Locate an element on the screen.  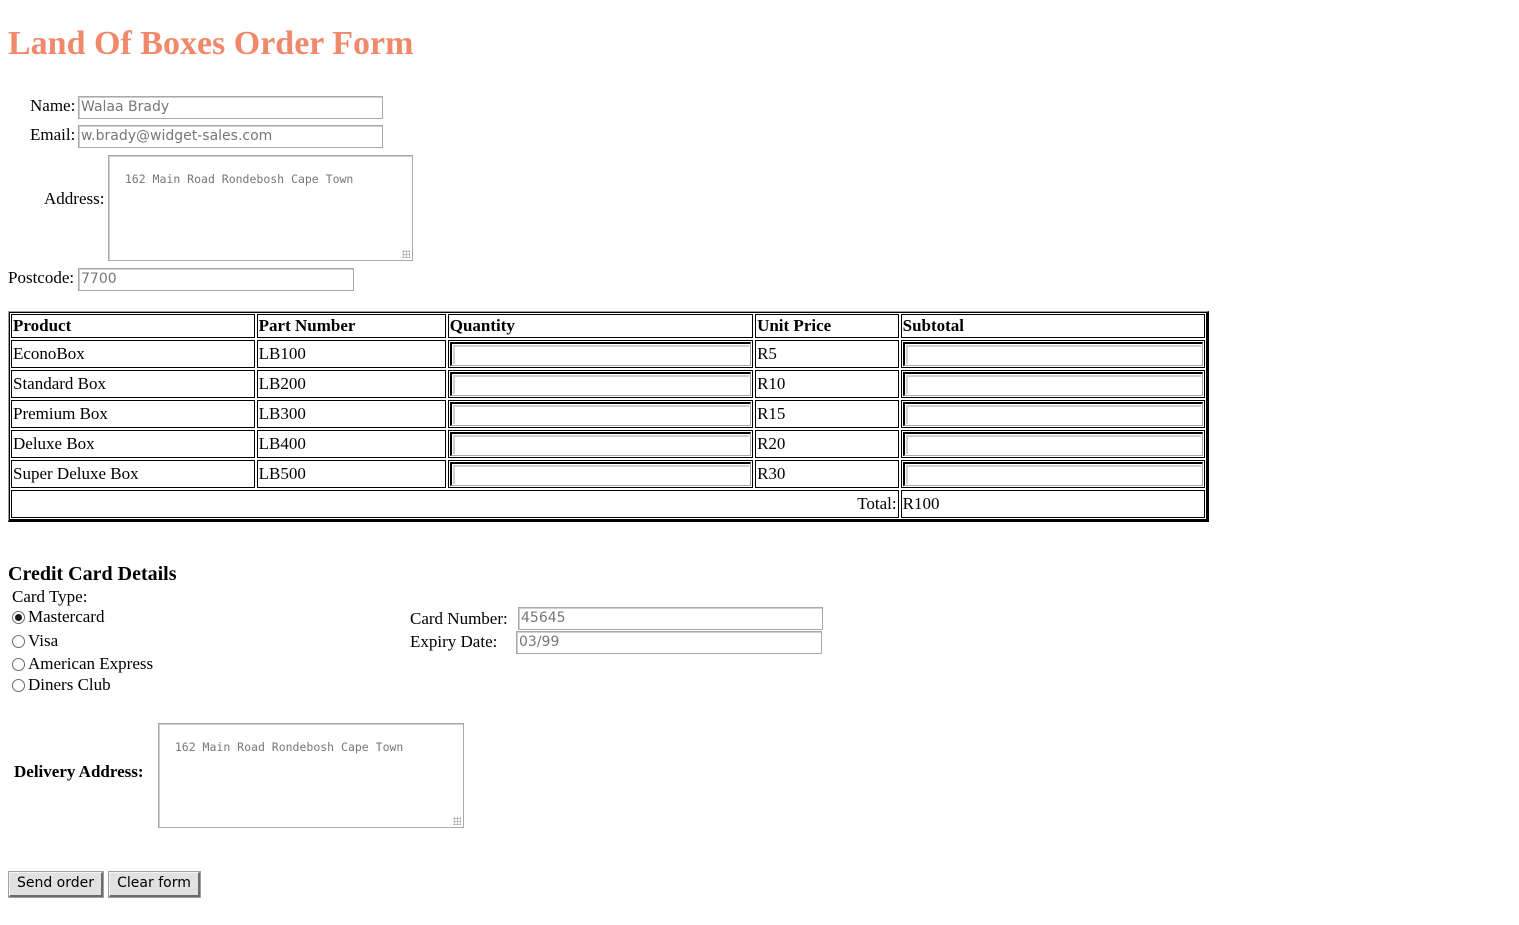
unit-price-cell: R30 is located at coordinates (827, 474).